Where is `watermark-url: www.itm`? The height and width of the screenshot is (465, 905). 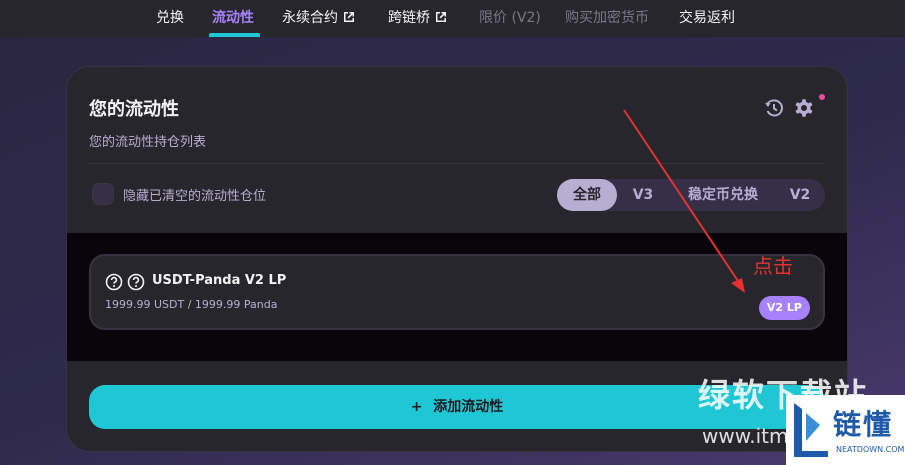
watermark-url: www.itm is located at coordinates (745, 436).